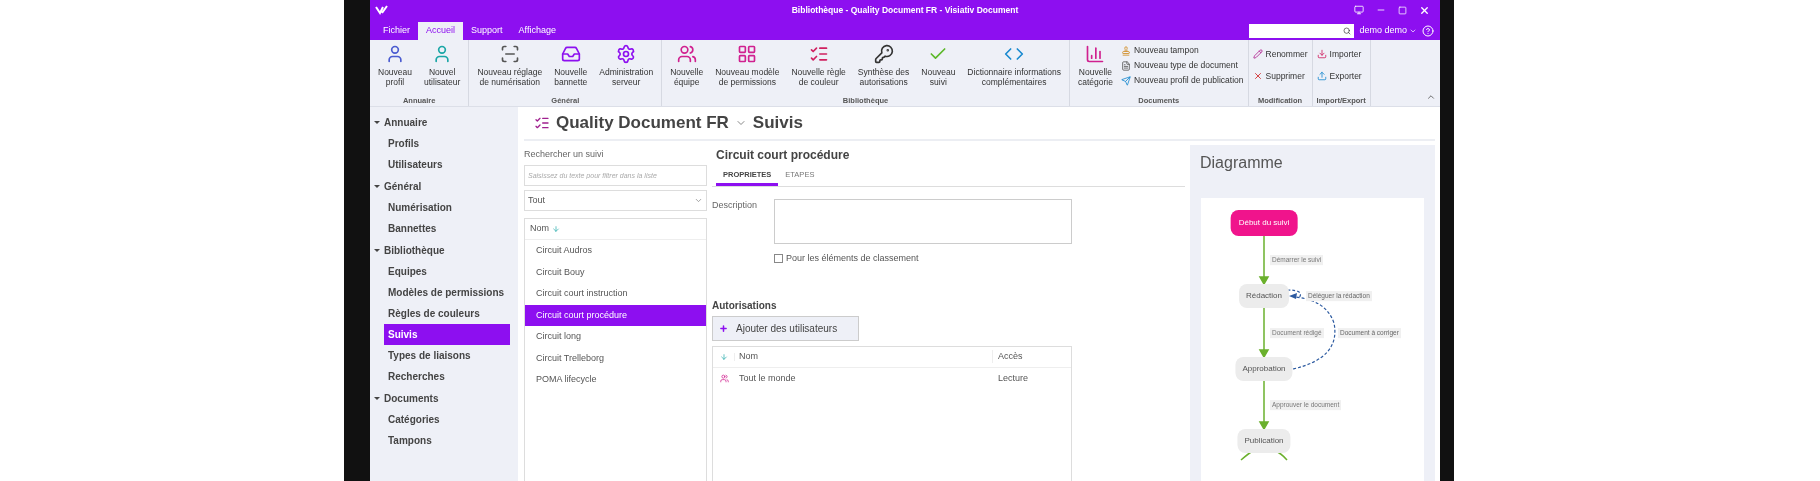 This screenshot has width=1820, height=481. What do you see at coordinates (542, 123) in the screenshot?
I see `workflow-list-icon` at bounding box center [542, 123].